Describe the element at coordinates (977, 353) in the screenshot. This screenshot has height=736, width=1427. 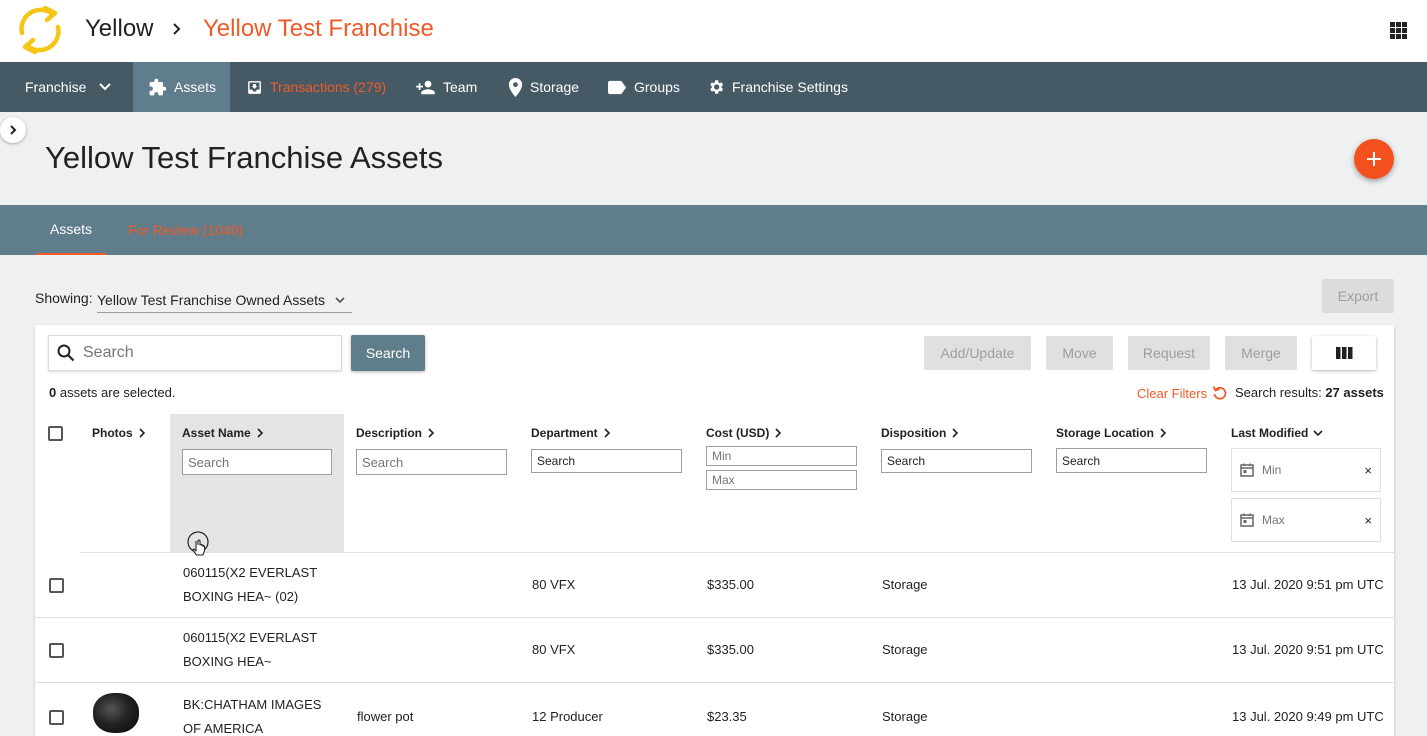
I see `add-update-button: Add/Update` at that location.